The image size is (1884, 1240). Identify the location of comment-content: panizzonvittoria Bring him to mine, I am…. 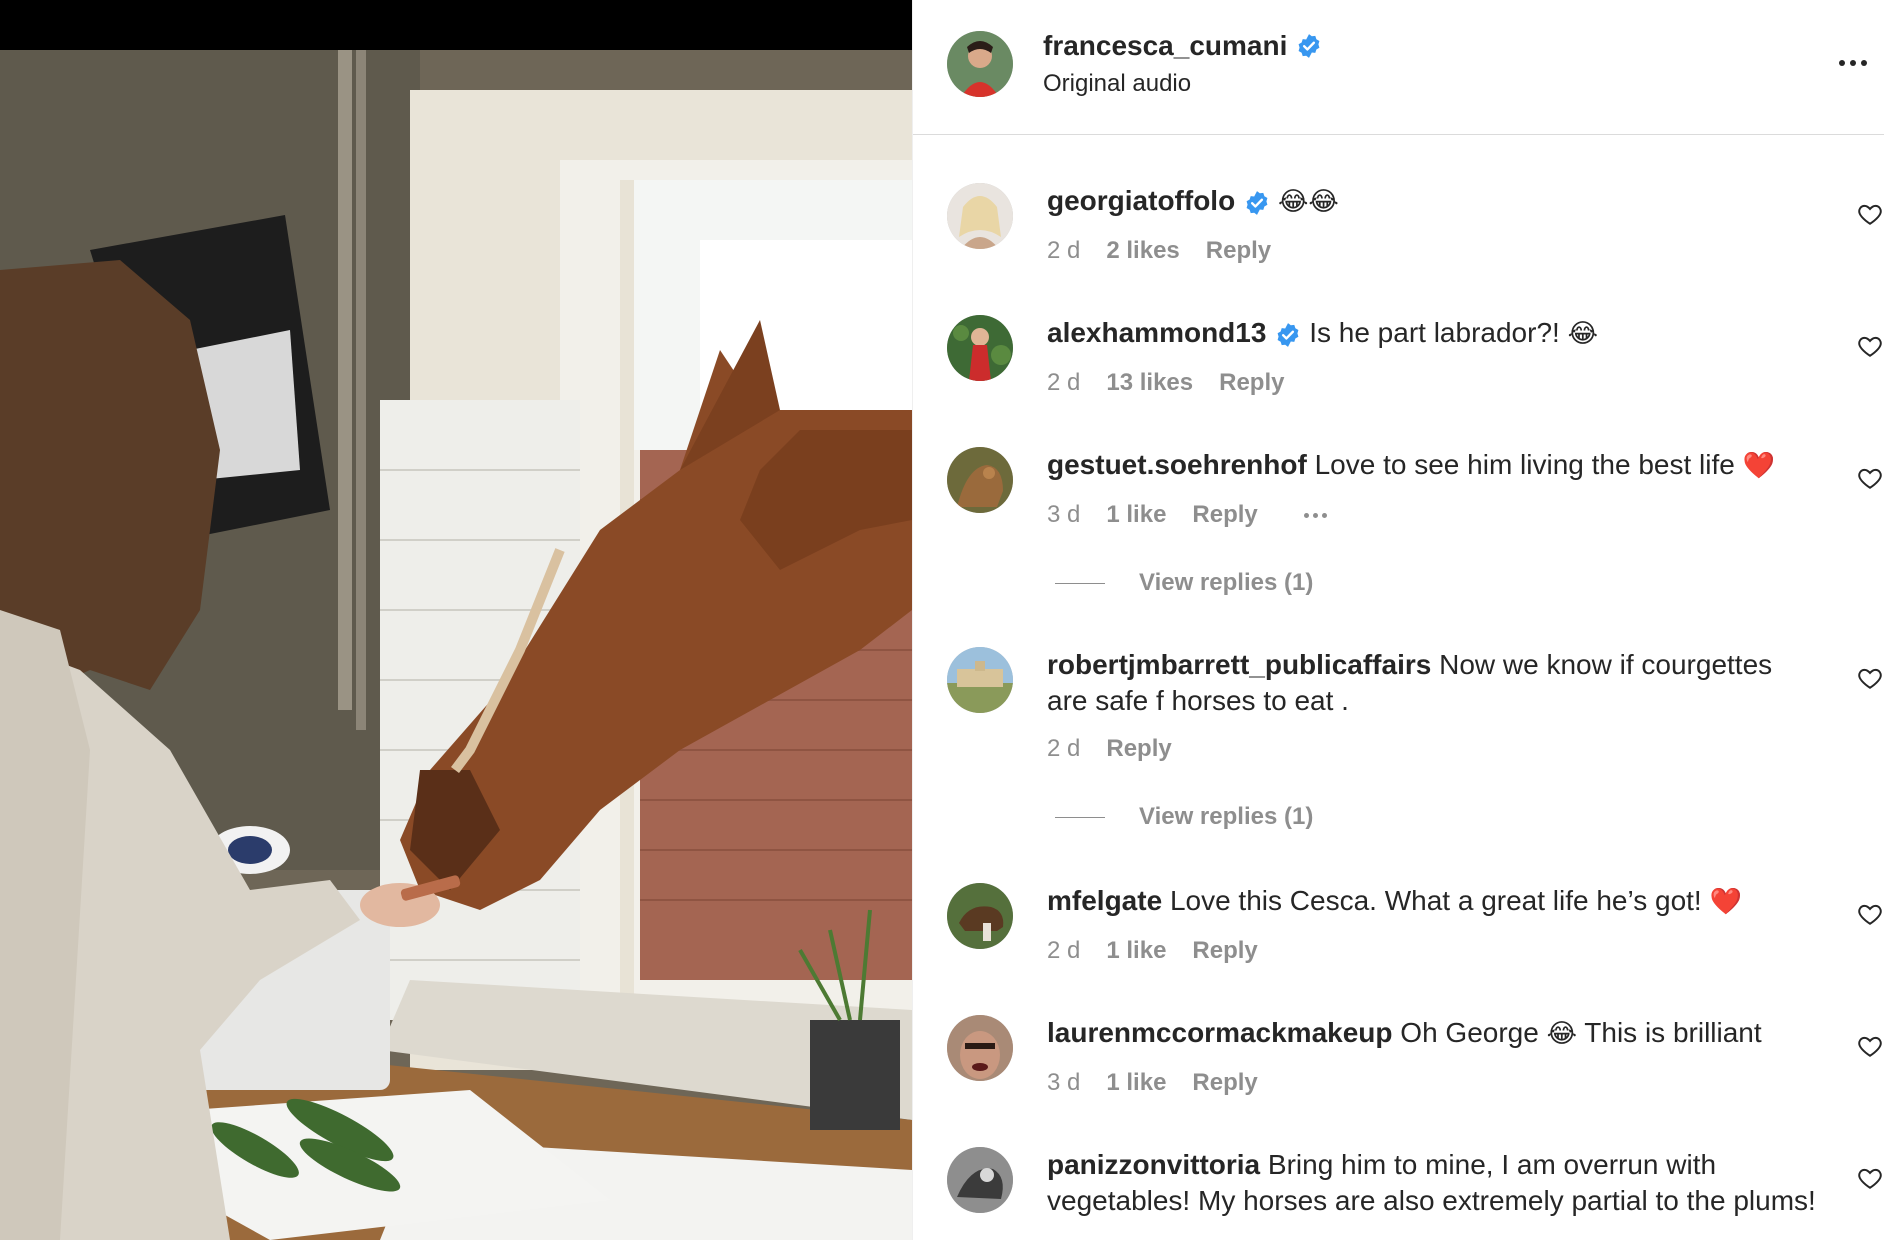
(1432, 1183).